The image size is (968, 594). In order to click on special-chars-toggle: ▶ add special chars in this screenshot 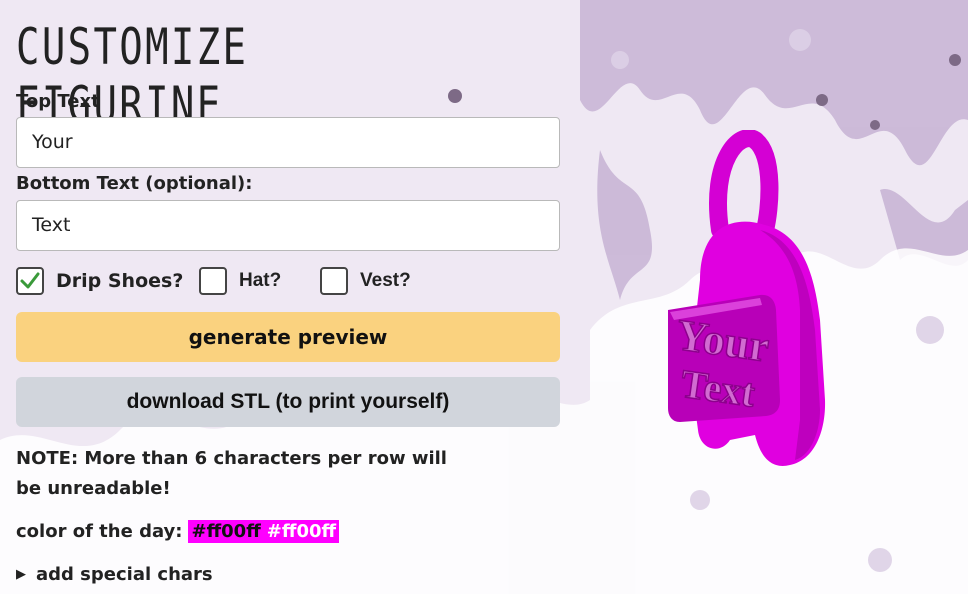, I will do `click(114, 574)`.